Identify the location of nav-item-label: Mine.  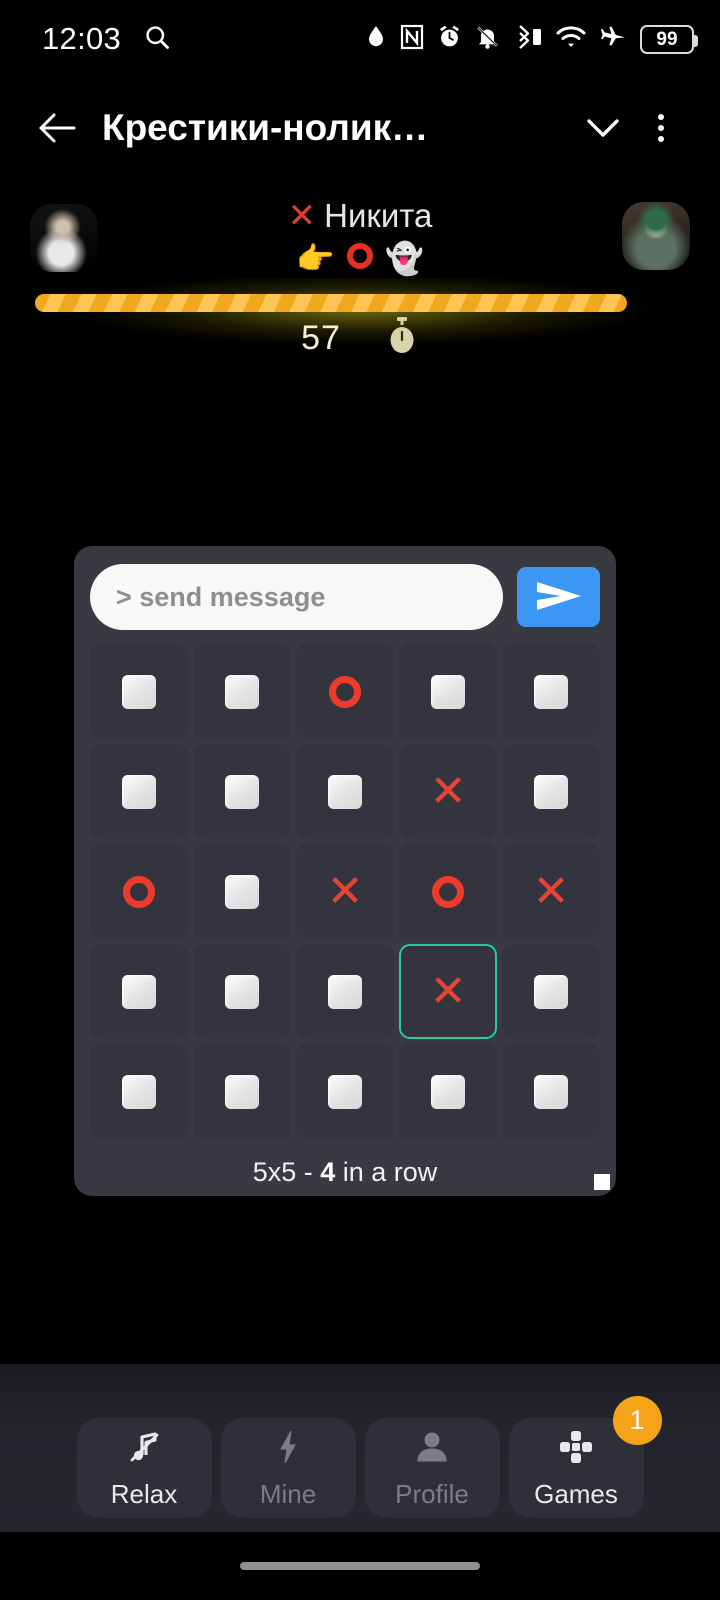
(288, 1493).